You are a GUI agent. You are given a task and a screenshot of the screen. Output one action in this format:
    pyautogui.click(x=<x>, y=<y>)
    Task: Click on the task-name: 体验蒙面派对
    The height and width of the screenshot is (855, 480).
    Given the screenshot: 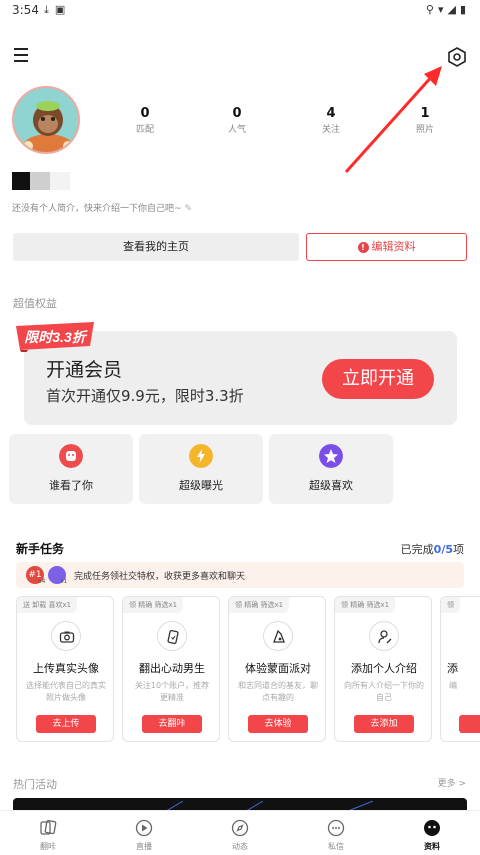 What is the action you would take?
    pyautogui.click(x=278, y=668)
    